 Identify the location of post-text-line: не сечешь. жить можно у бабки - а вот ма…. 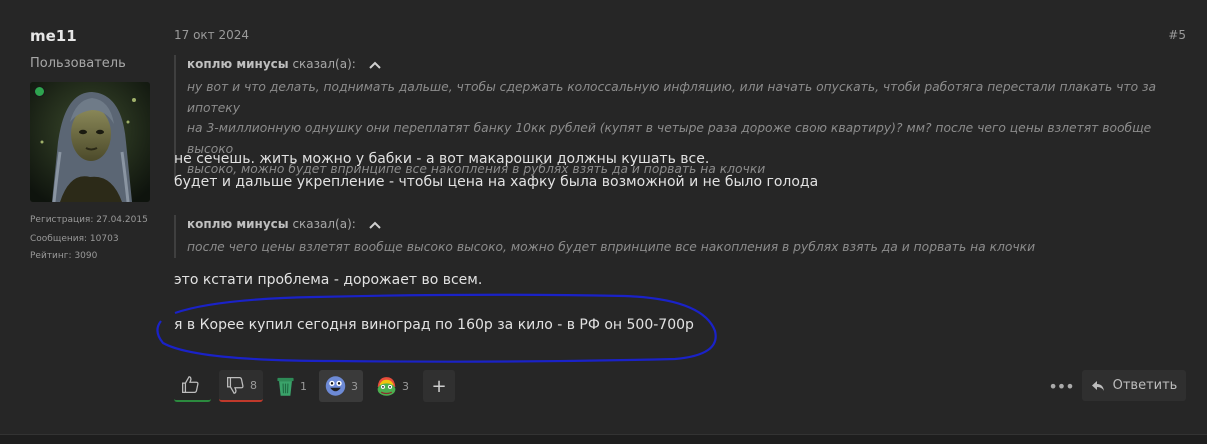
(442, 159).